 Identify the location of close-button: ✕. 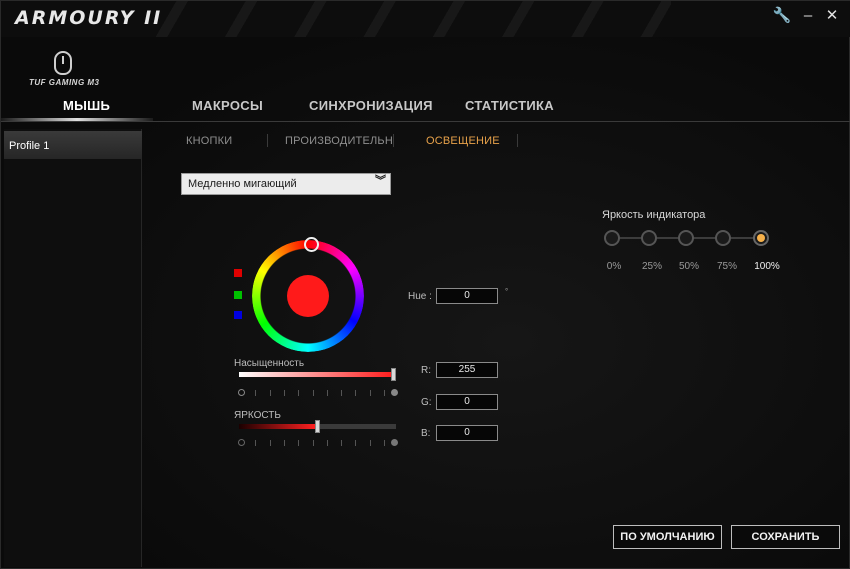
(832, 16).